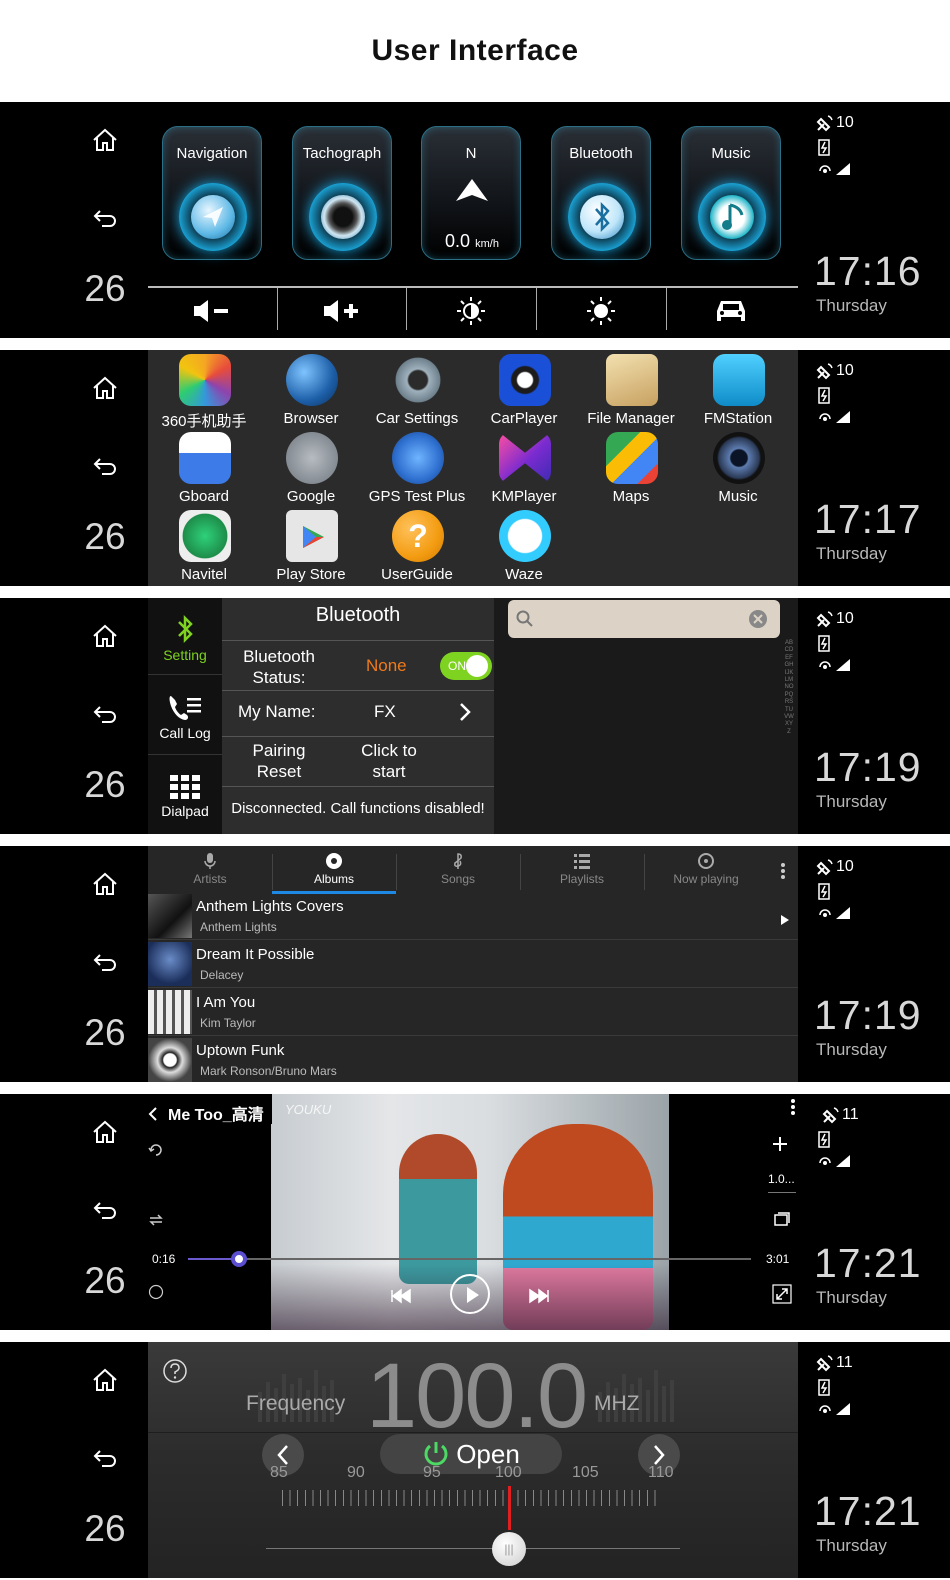 The width and height of the screenshot is (950, 1580). Describe the element at coordinates (875, 220) in the screenshot. I see `status-panel: 10 17:16 Thursday` at that location.